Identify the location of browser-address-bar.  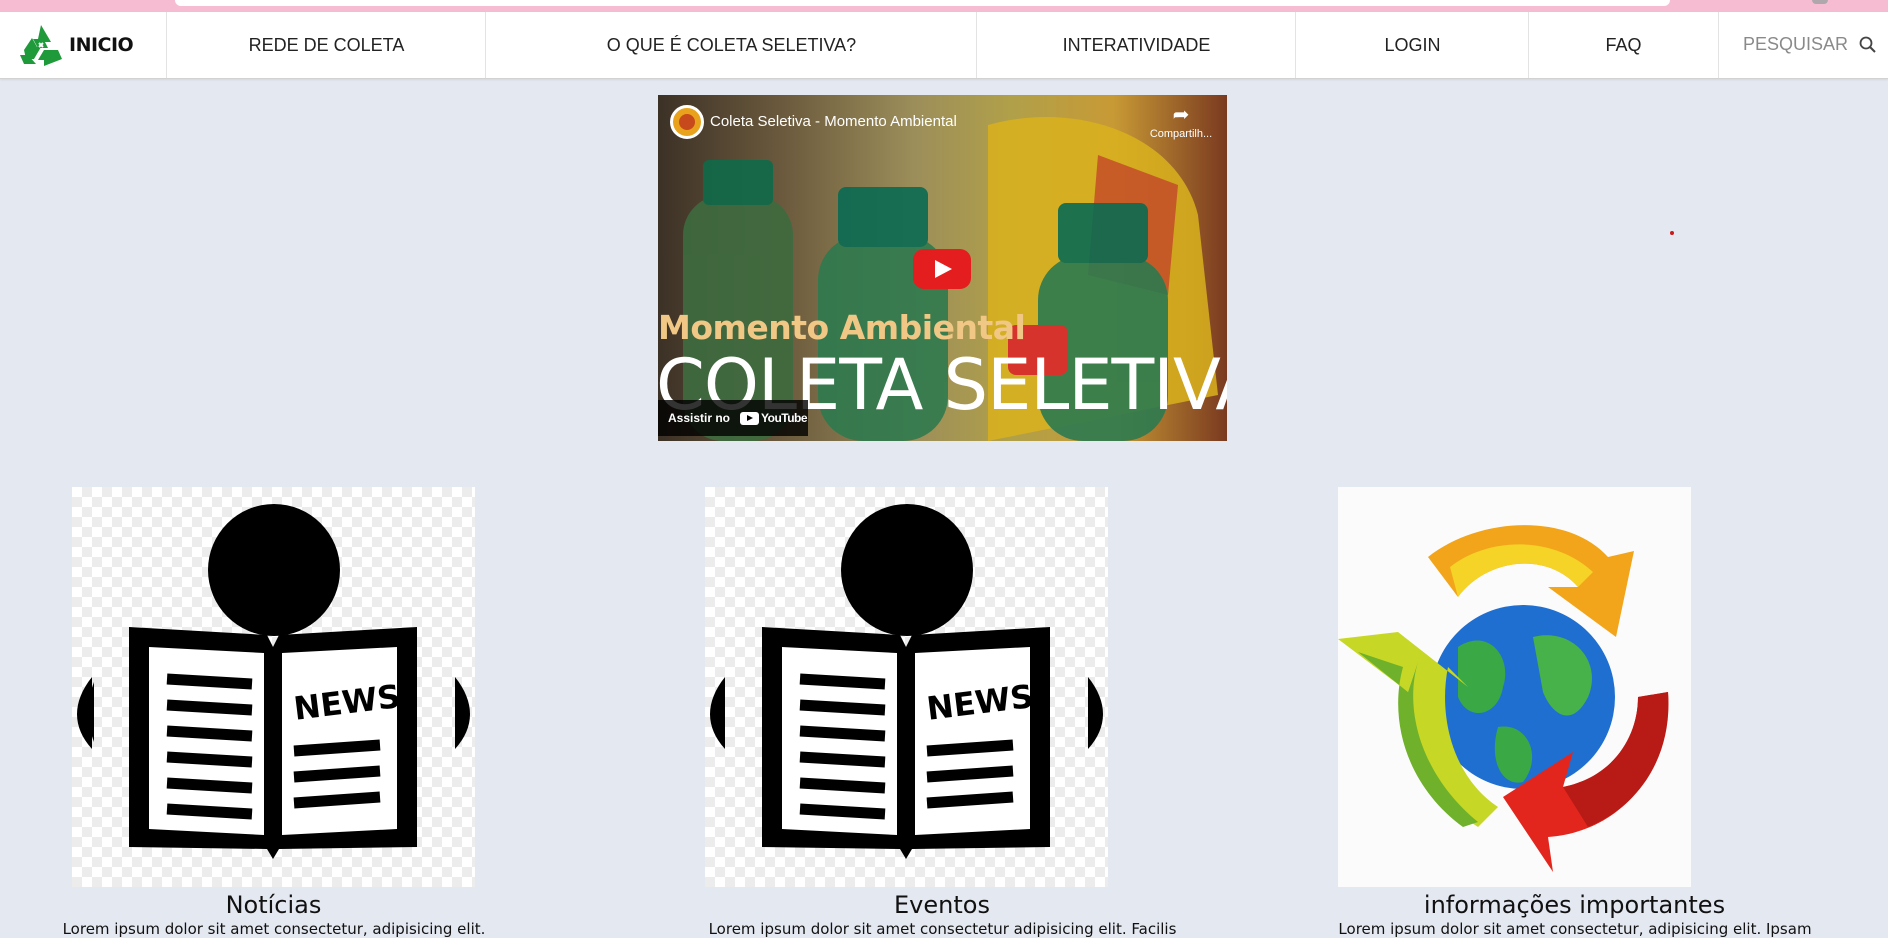
(922, 3).